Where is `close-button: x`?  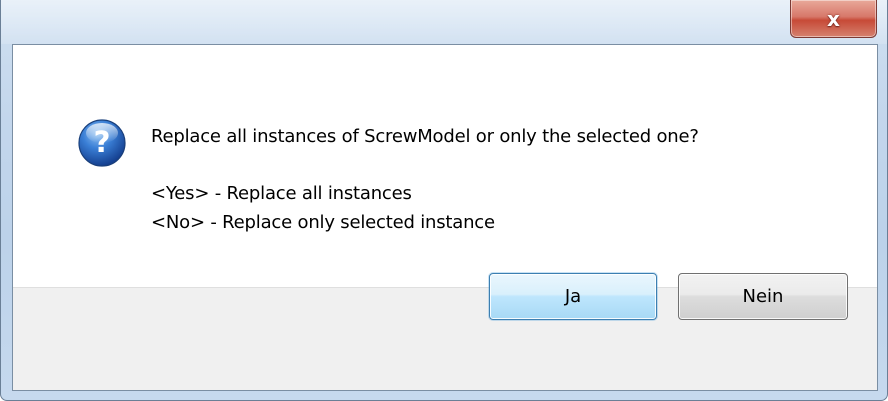 close-button: x is located at coordinates (833, 19).